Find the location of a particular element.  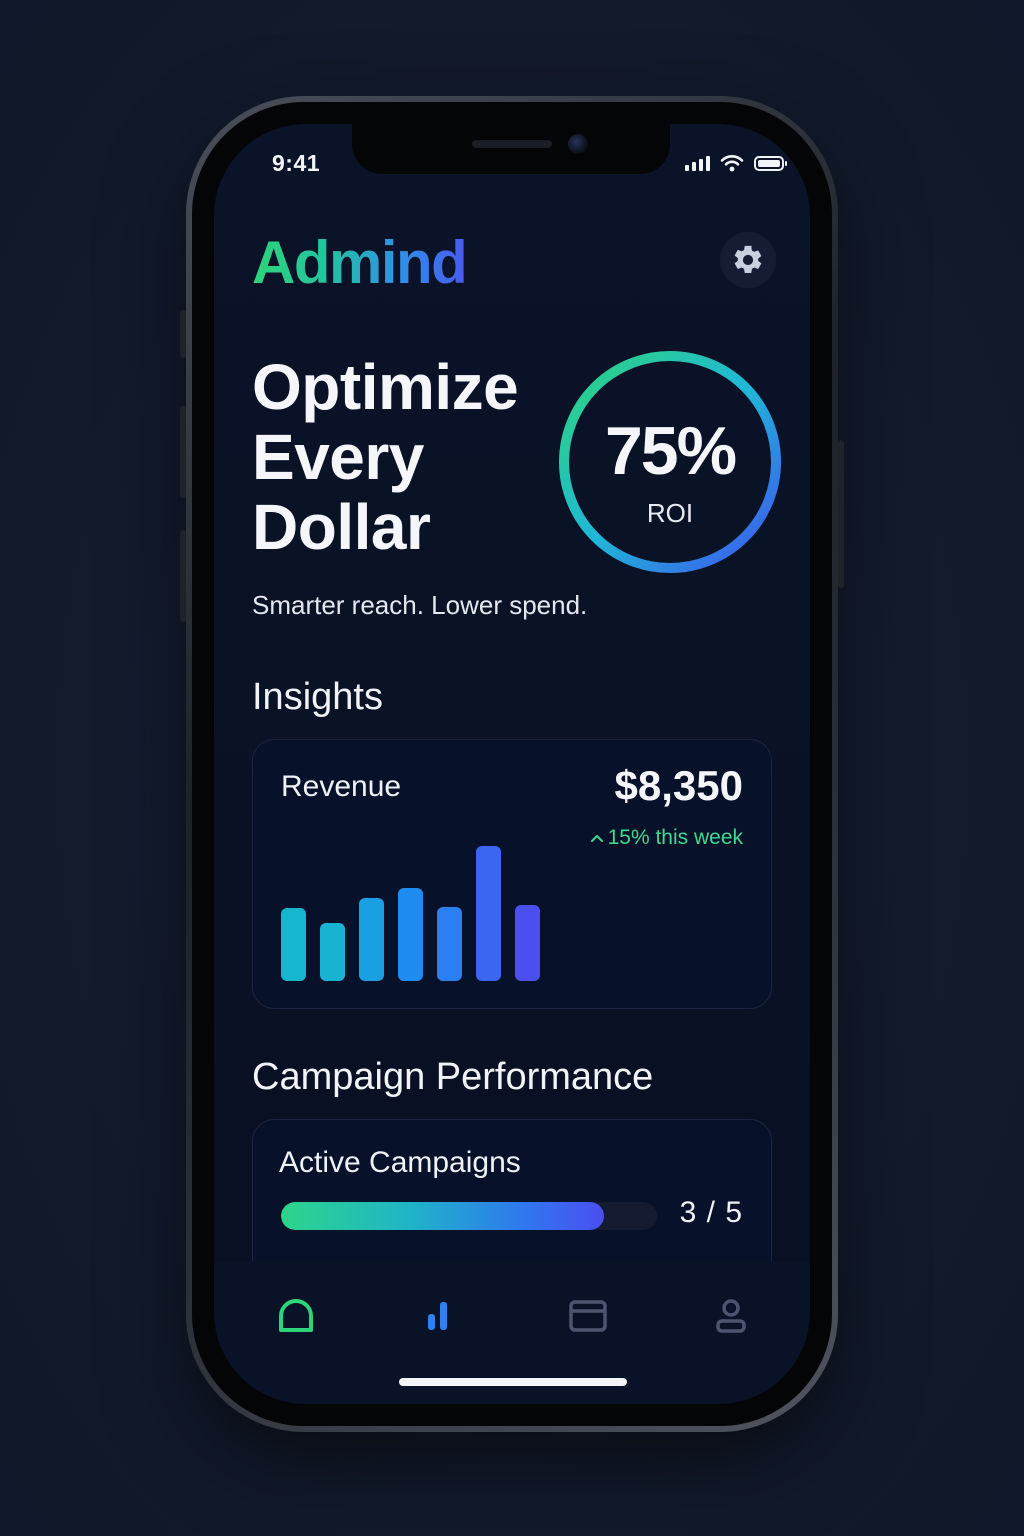

revenue-bar-chart is located at coordinates (410, 913).